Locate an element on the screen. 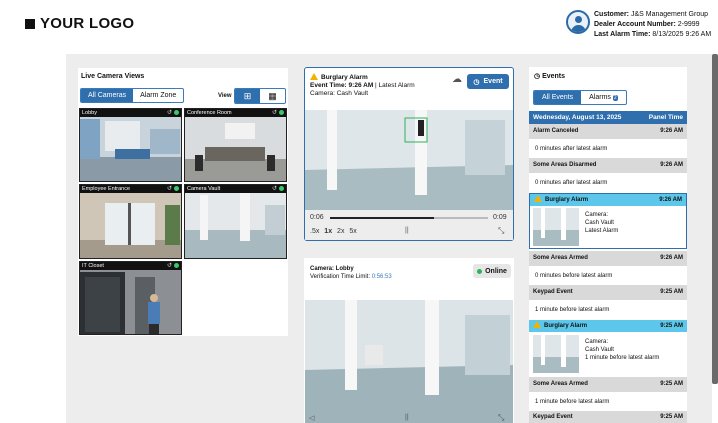  speed-option: 5x is located at coordinates (352, 231).